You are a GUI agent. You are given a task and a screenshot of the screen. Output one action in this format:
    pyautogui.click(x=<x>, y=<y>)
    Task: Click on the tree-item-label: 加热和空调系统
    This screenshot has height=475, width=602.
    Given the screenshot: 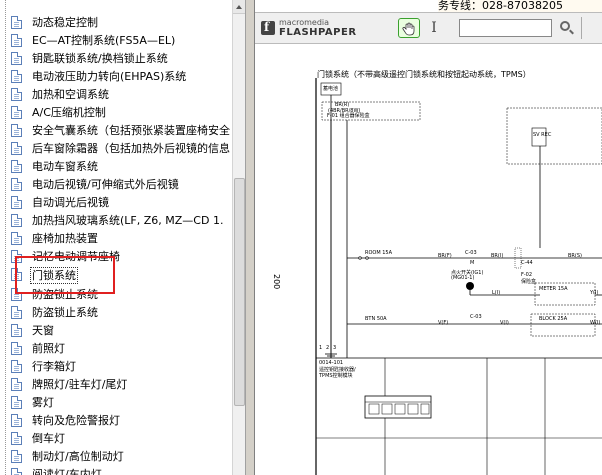 What is the action you would take?
    pyautogui.click(x=70, y=94)
    